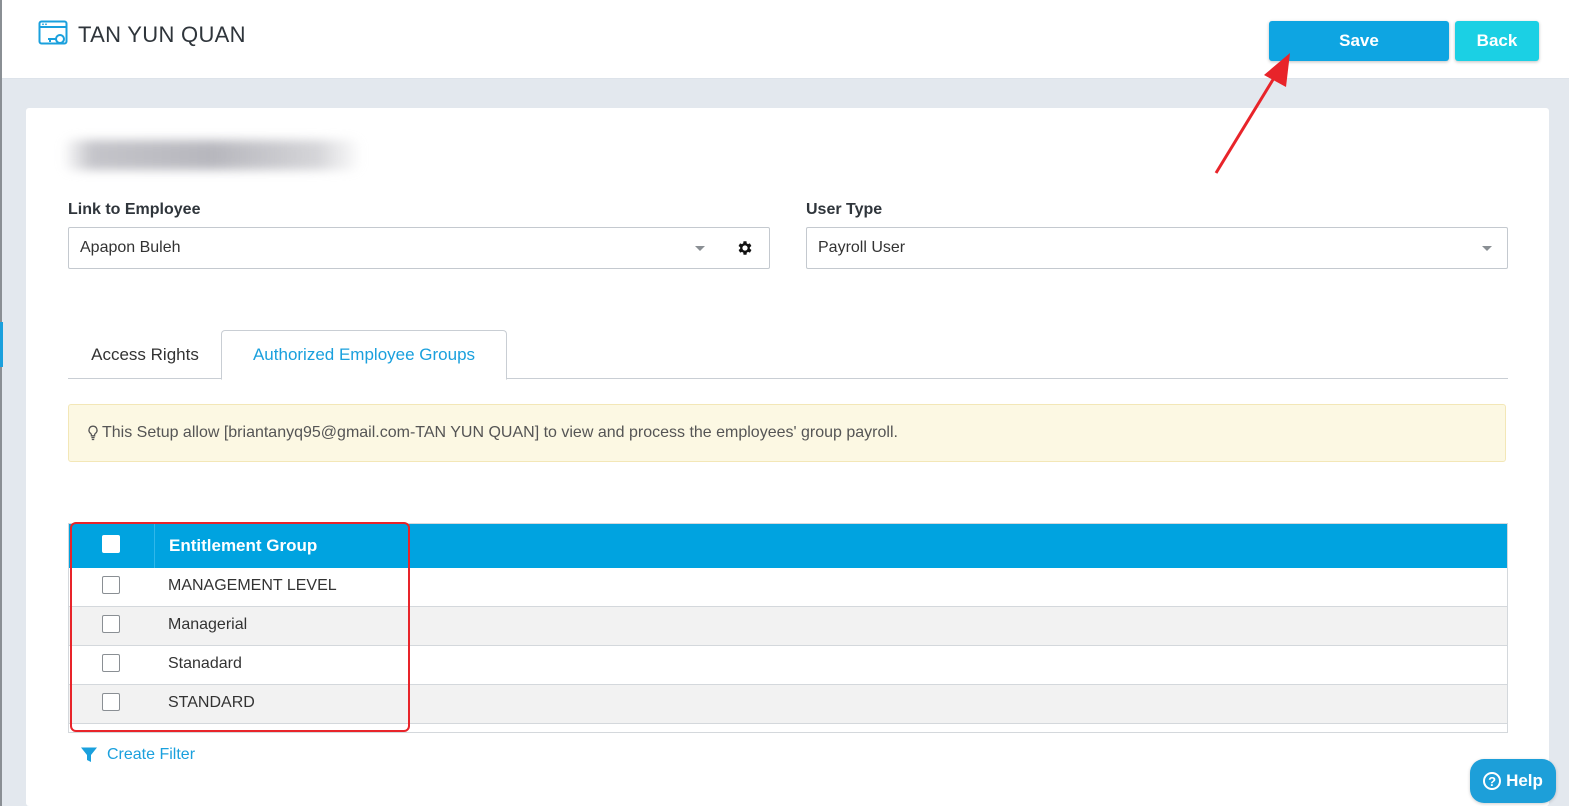 The image size is (1569, 806). I want to click on user-key-icon, so click(53, 32).